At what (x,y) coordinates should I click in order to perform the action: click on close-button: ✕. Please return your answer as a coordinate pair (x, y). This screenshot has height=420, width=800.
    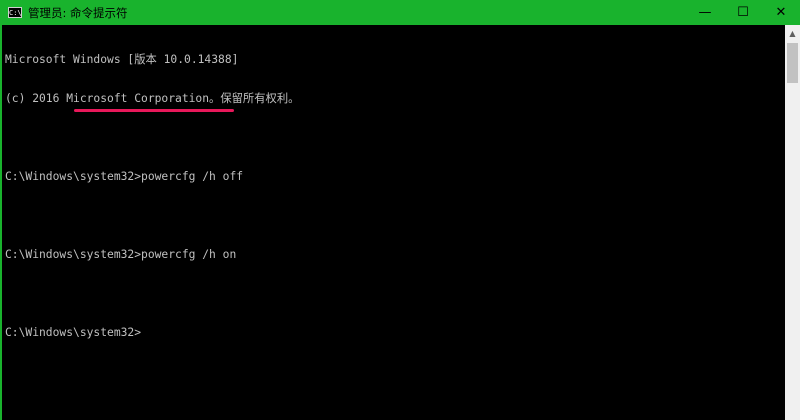
    Looking at the image, I should click on (781, 12).